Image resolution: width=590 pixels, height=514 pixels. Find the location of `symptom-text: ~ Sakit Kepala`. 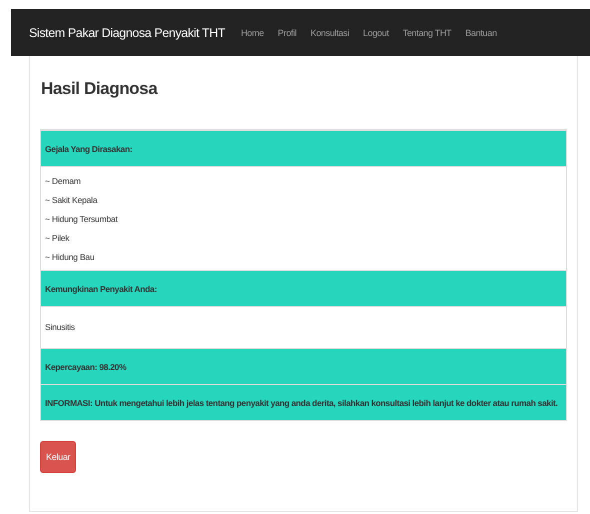

symptom-text: ~ Sakit Kepala is located at coordinates (71, 200).